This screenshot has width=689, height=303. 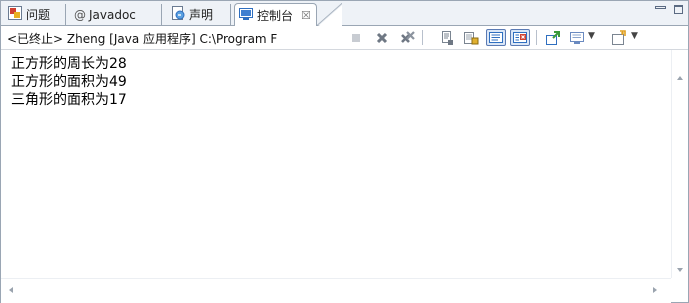 I want to click on show-on-stdout-icon, so click(x=496, y=37).